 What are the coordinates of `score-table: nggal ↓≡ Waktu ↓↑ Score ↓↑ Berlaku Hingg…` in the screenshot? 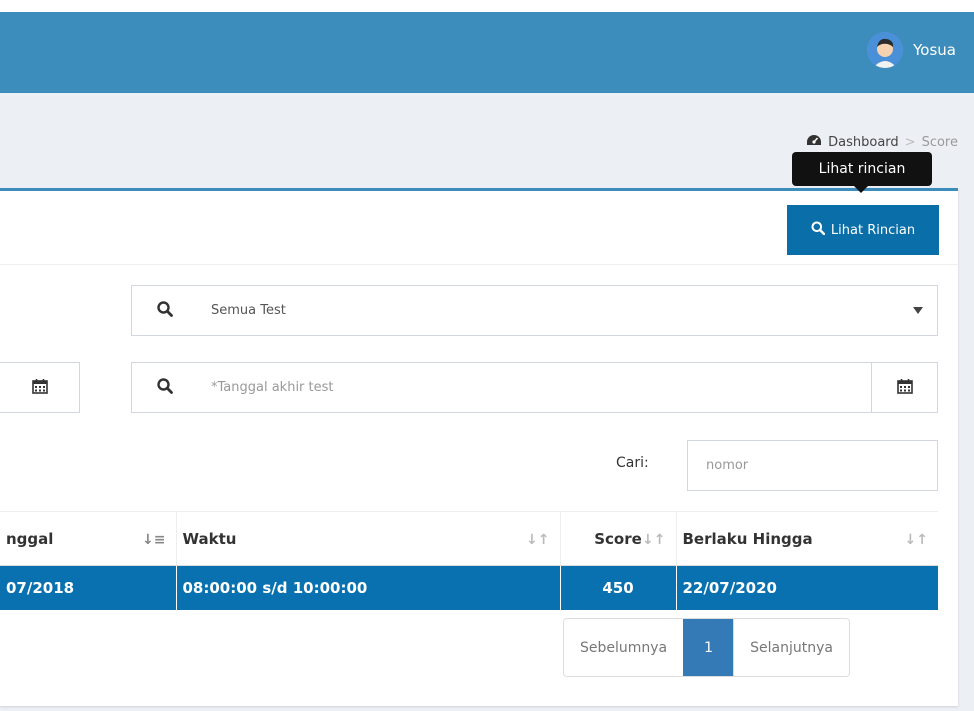 It's located at (469, 560).